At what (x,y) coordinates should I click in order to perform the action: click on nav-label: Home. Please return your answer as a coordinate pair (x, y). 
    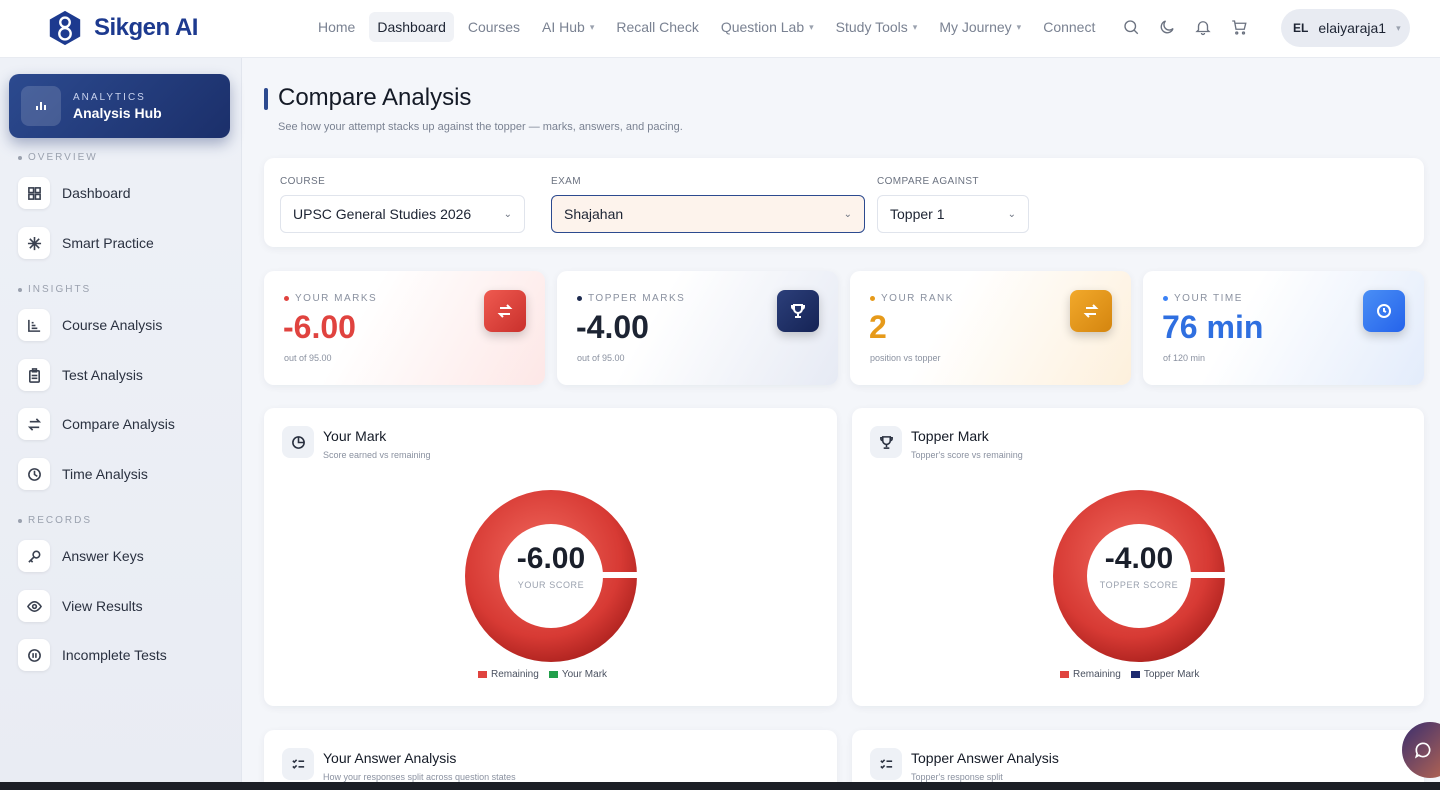
    Looking at the image, I should click on (337, 27).